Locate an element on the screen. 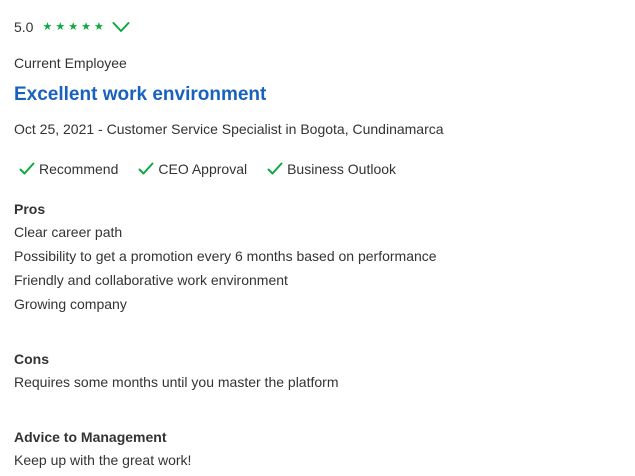 The width and height of the screenshot is (635, 476). rating-row: 5.0 ★ ★ ★ ★ ★ is located at coordinates (72, 27).